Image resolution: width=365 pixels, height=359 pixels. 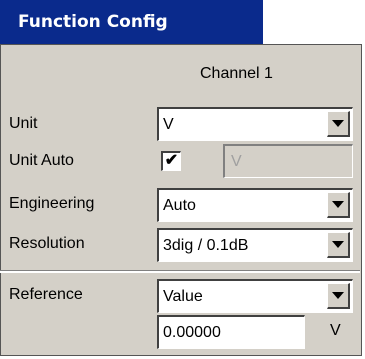 I want to click on engineering-value: Auto, so click(x=179, y=205).